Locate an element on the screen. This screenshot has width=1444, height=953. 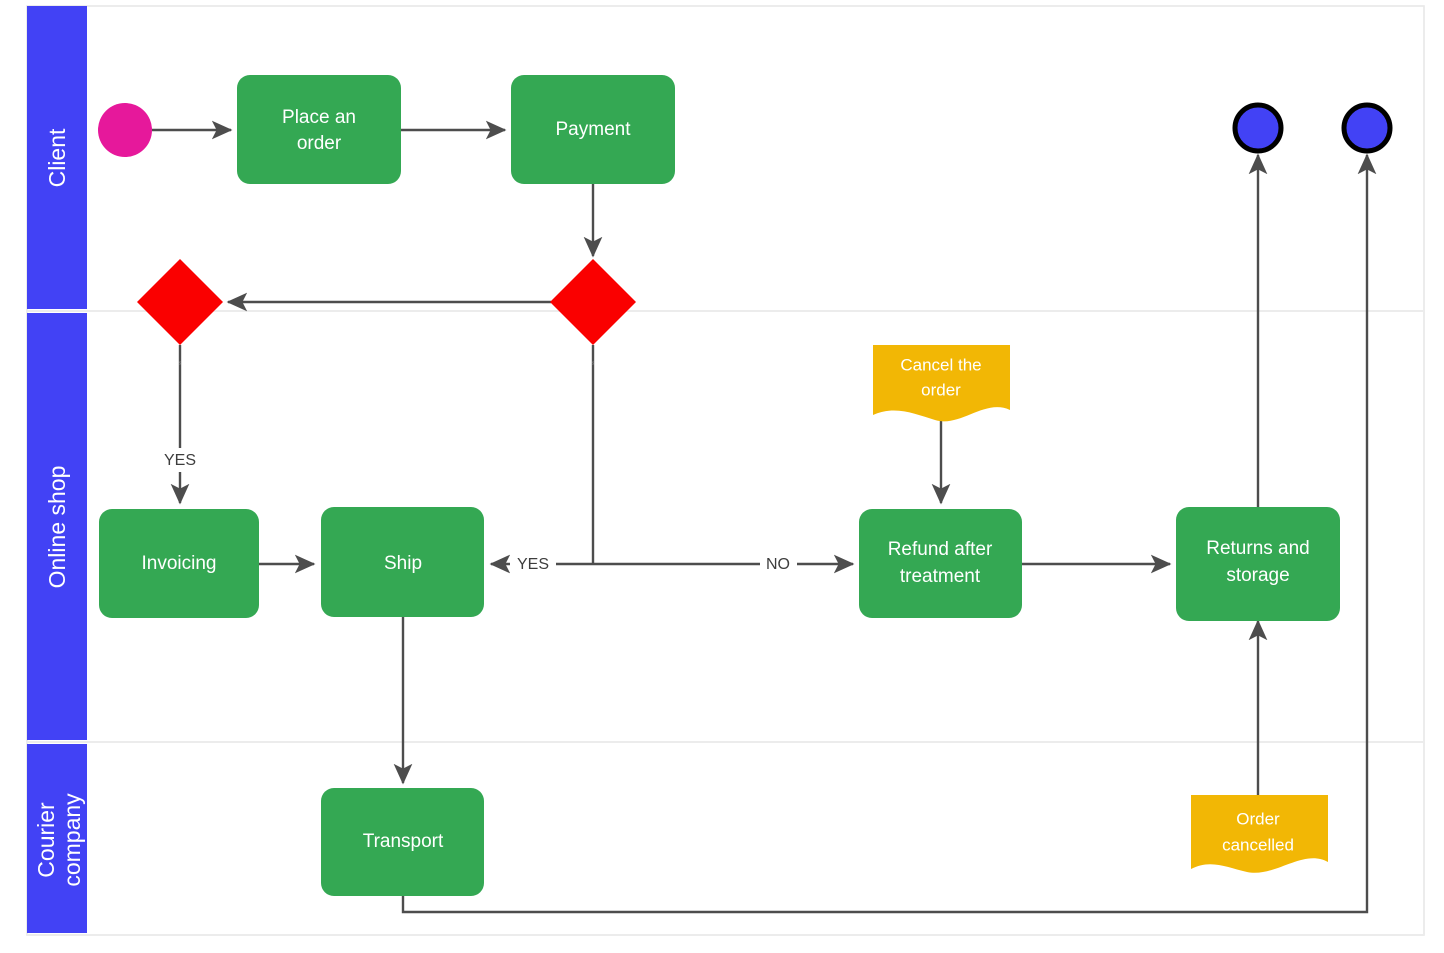
lane-header-online-shop: Online shop is located at coordinates (57, 526).